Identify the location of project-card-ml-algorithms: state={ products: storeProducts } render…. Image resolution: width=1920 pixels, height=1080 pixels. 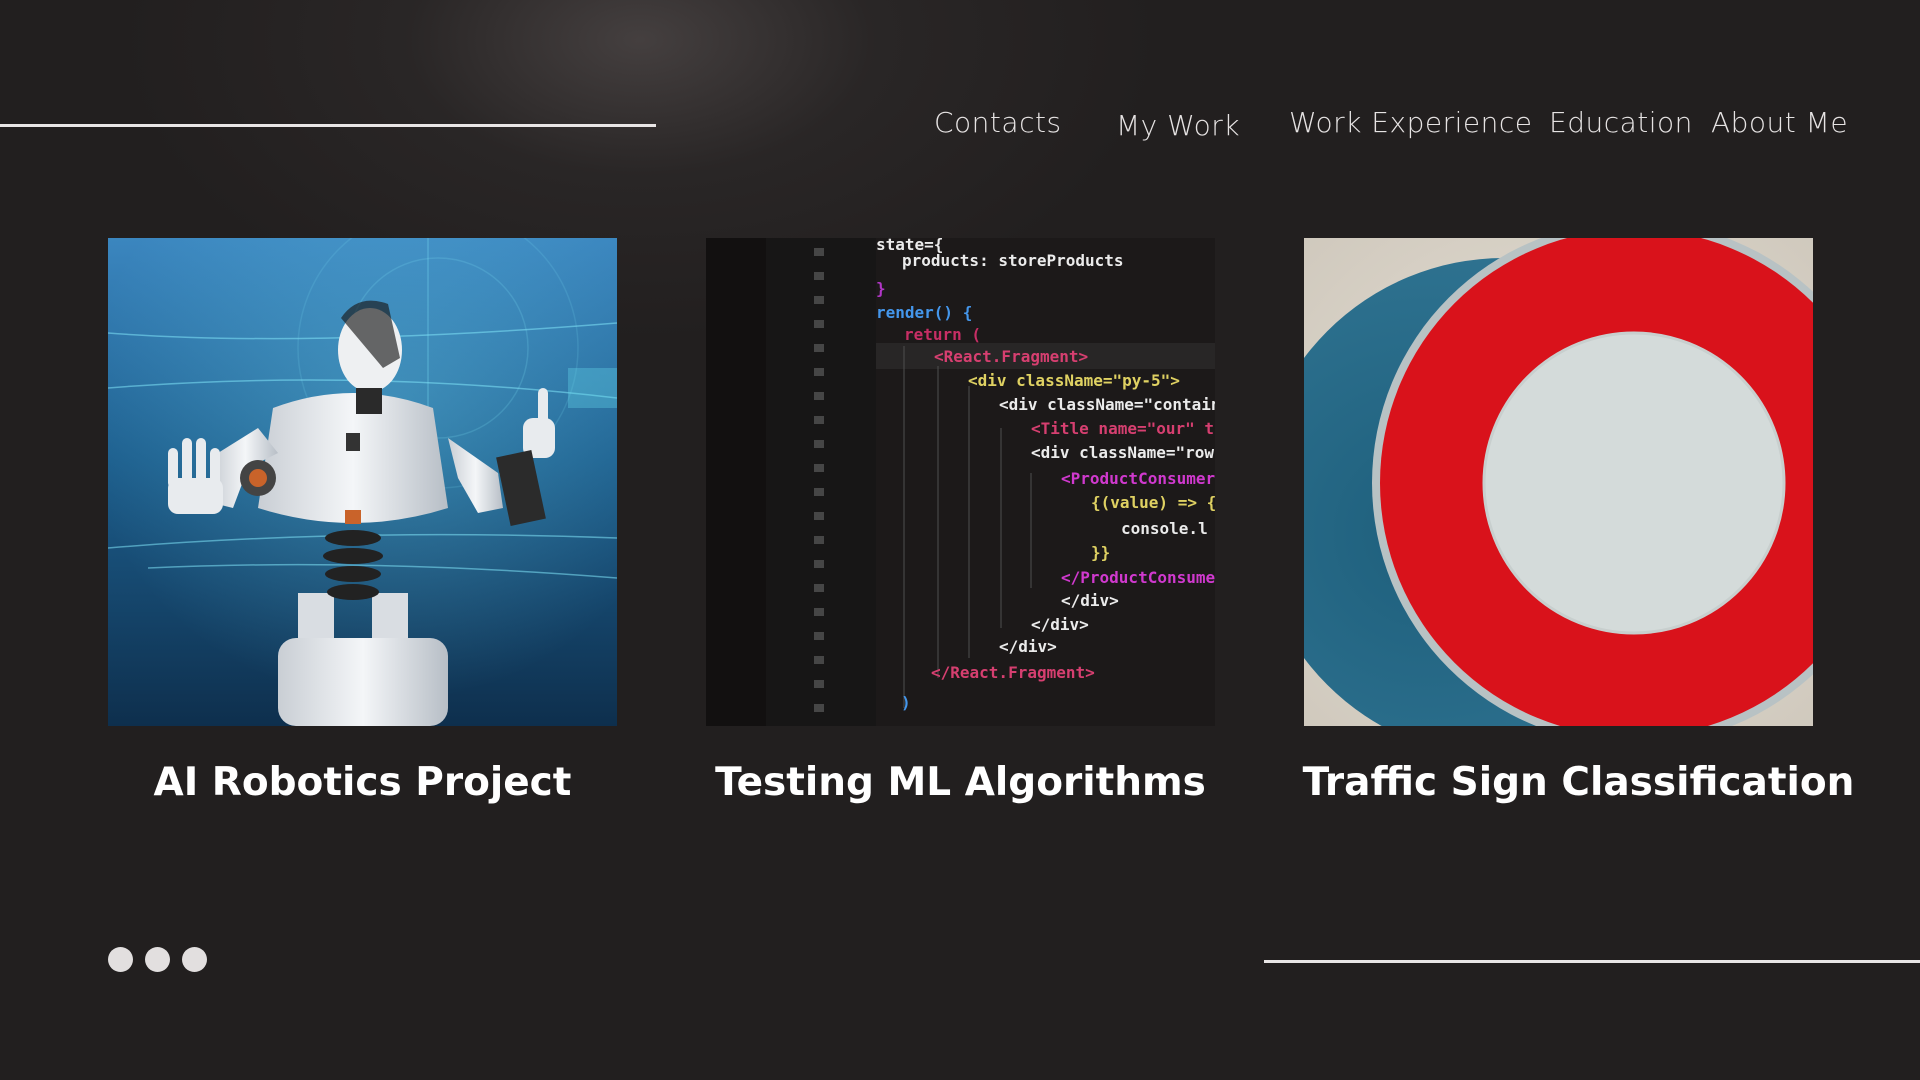
(960, 521).